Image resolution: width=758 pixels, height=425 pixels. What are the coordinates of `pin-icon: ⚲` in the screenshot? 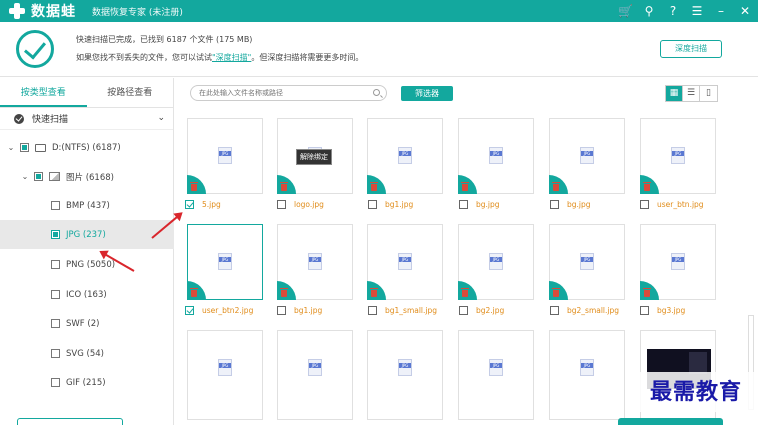 It's located at (649, 11).